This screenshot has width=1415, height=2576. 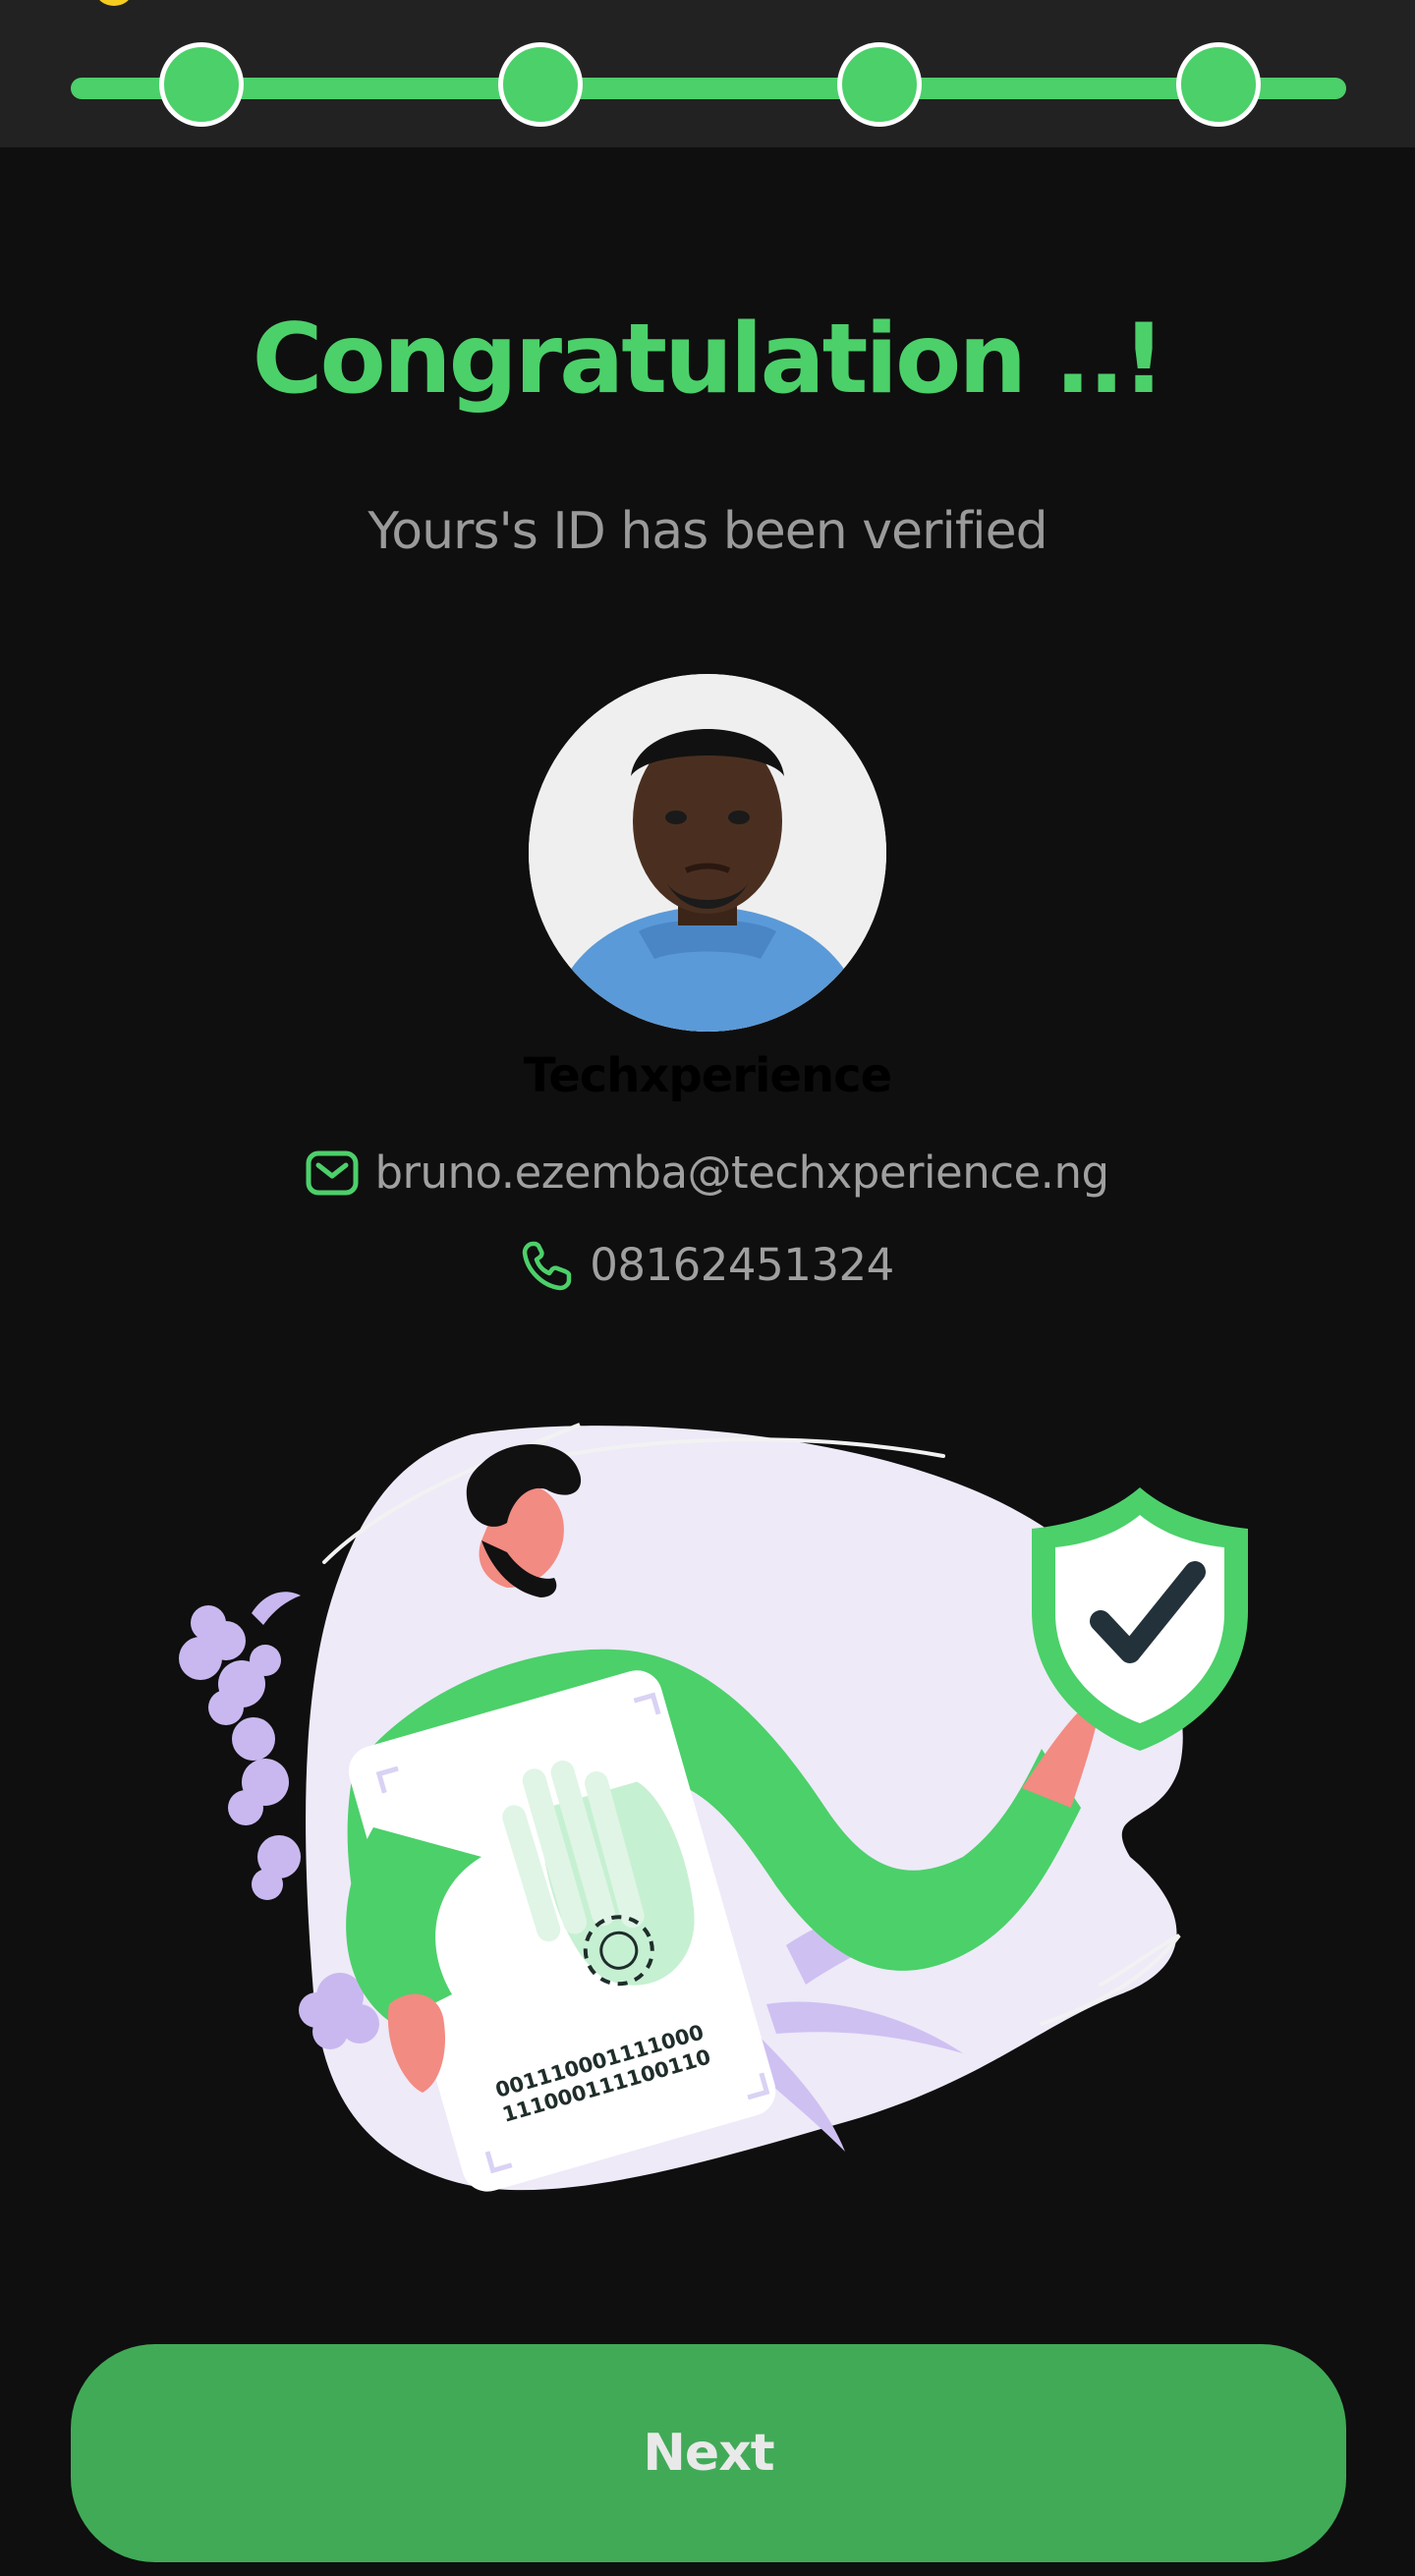 What do you see at coordinates (114, 3) in the screenshot?
I see `status-dot` at bounding box center [114, 3].